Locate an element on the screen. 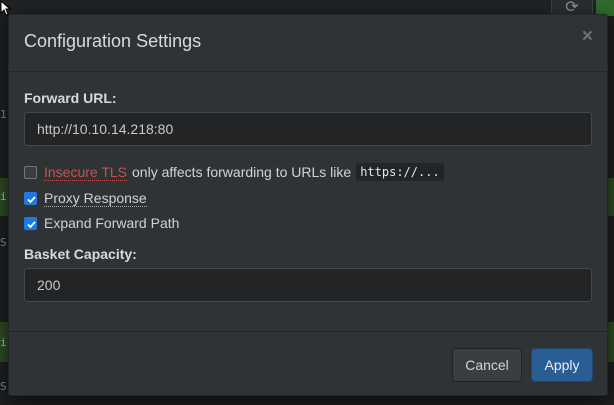 Image resolution: width=614 pixels, height=405 pixels. insecure-tls-checkbox is located at coordinates (30, 172).